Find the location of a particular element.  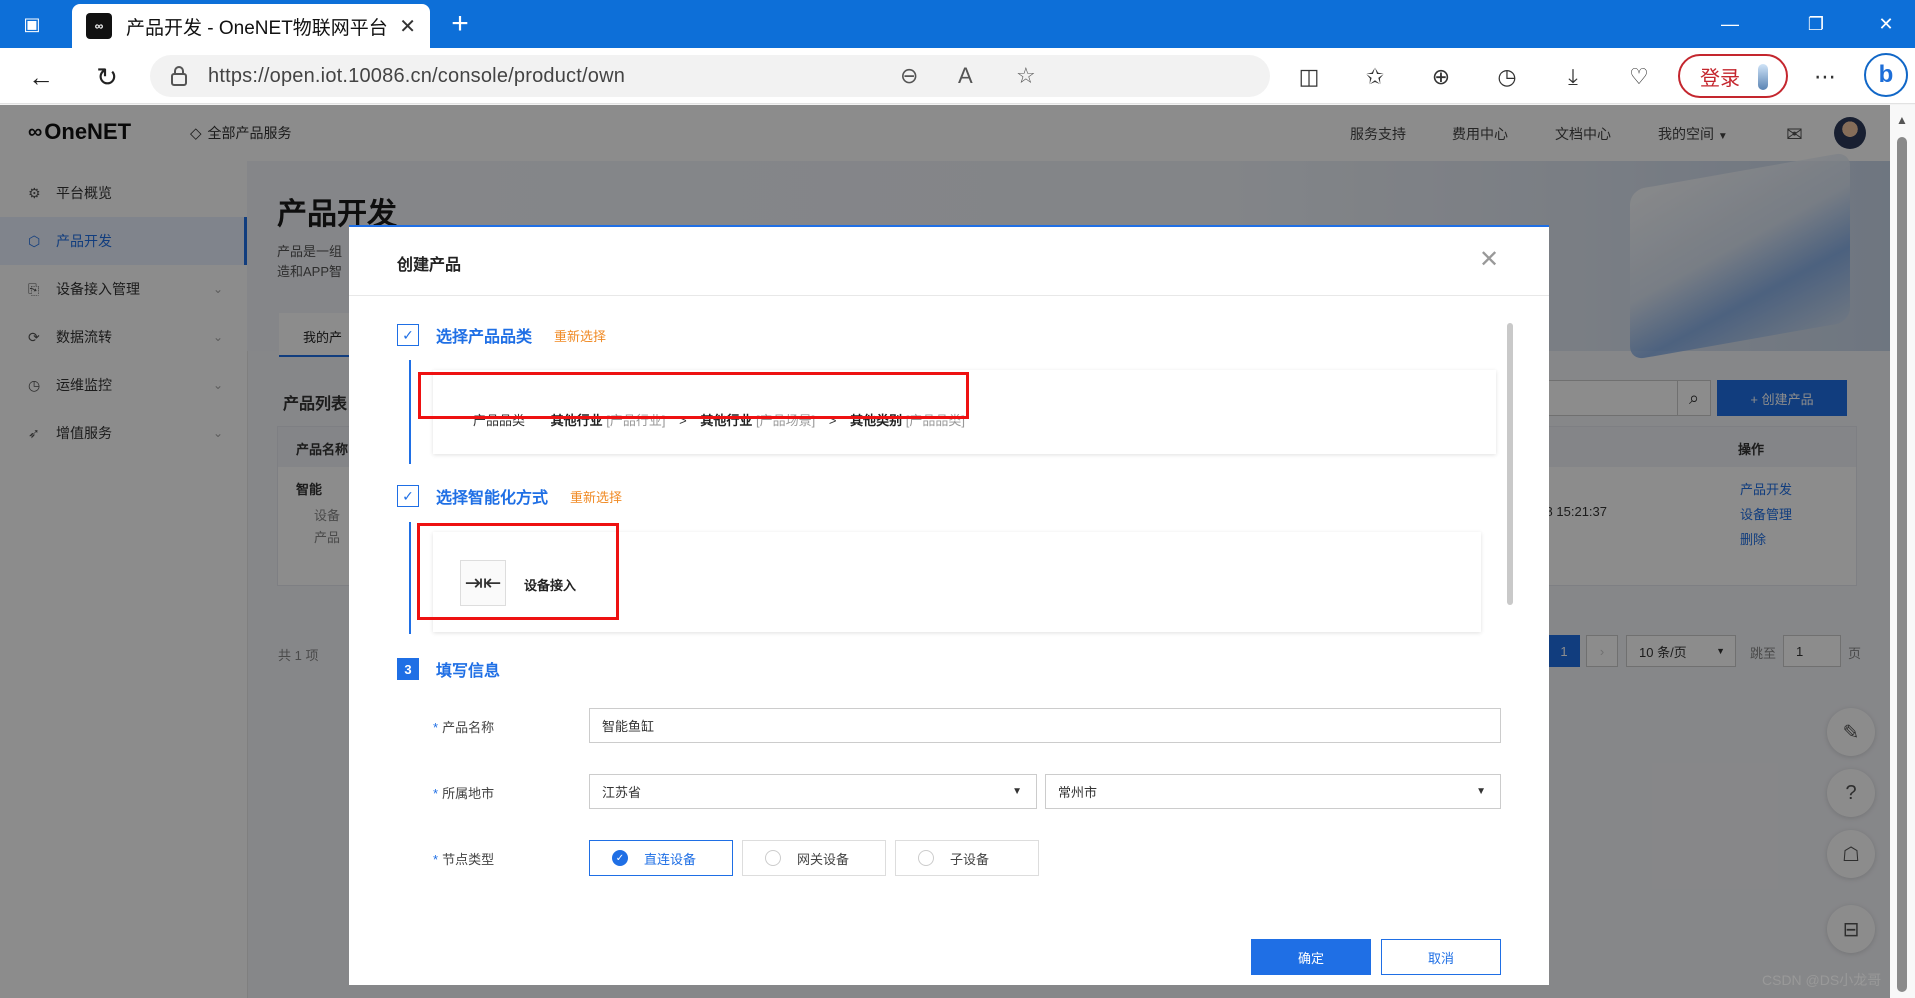

province-value: 江苏省 is located at coordinates (622, 792).